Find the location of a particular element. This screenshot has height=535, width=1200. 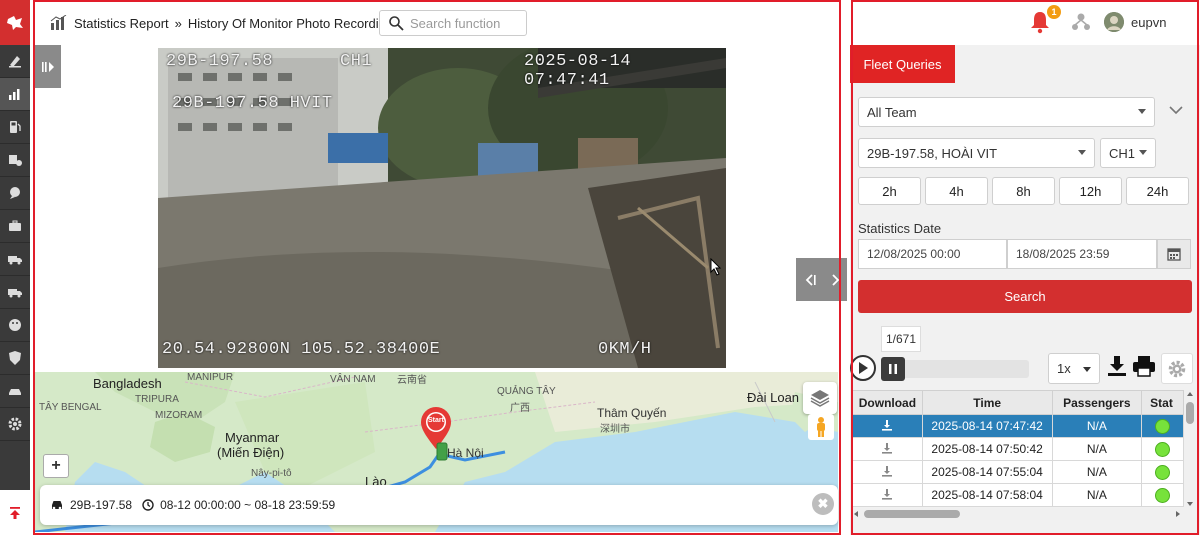

playback-speed-select: 1x is located at coordinates (1074, 368).